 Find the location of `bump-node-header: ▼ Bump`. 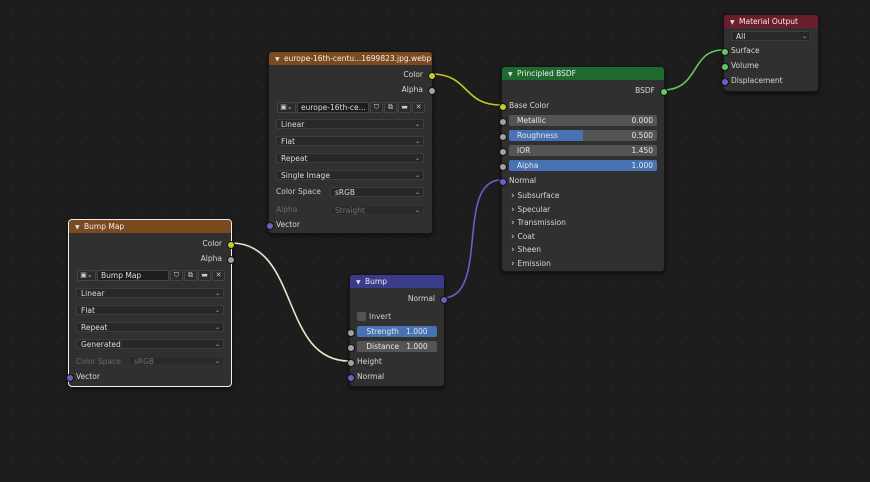

bump-node-header: ▼ Bump is located at coordinates (397, 281).